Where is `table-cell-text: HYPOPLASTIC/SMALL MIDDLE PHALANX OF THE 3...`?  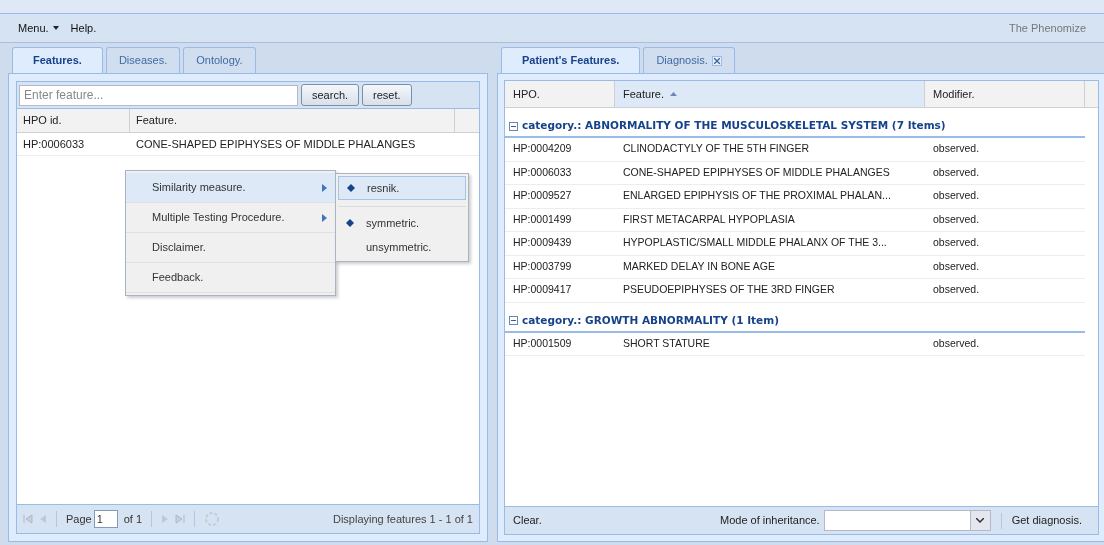
table-cell-text: HYPOPLASTIC/SMALL MIDDLE PHALANX OF THE 3... is located at coordinates (755, 243).